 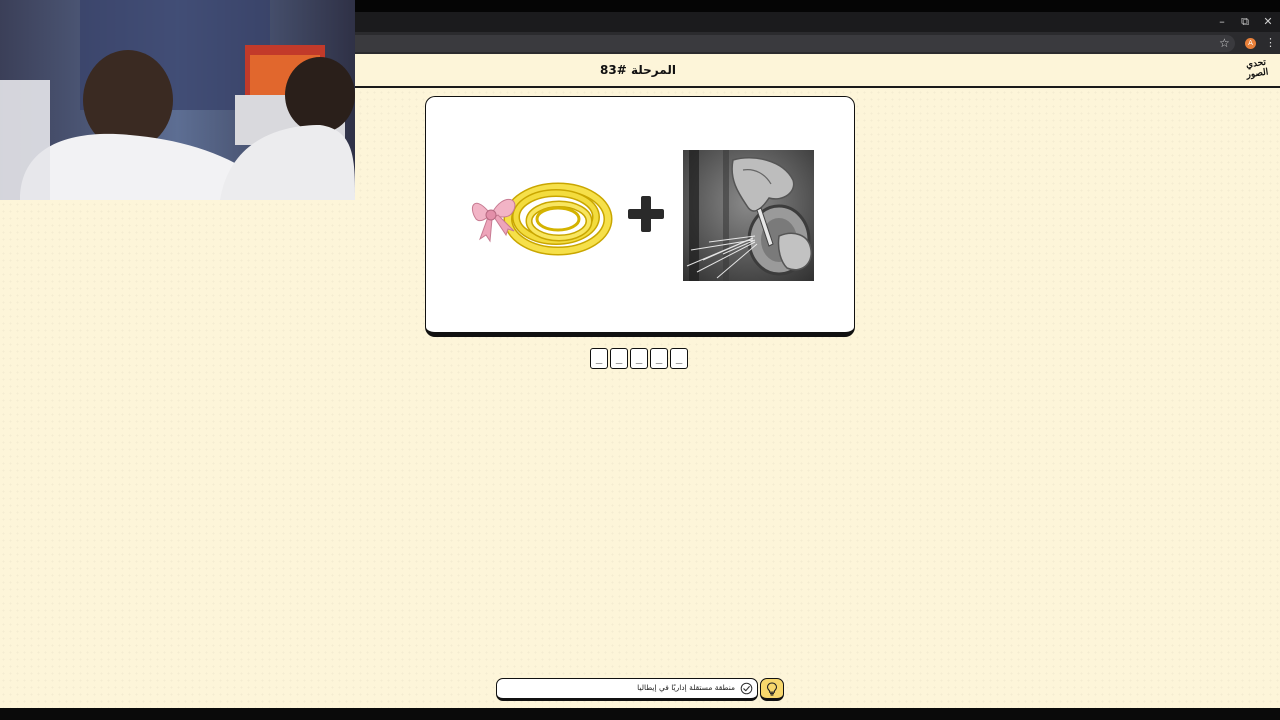 I want to click on lightbulb-icon, so click(x=772, y=689).